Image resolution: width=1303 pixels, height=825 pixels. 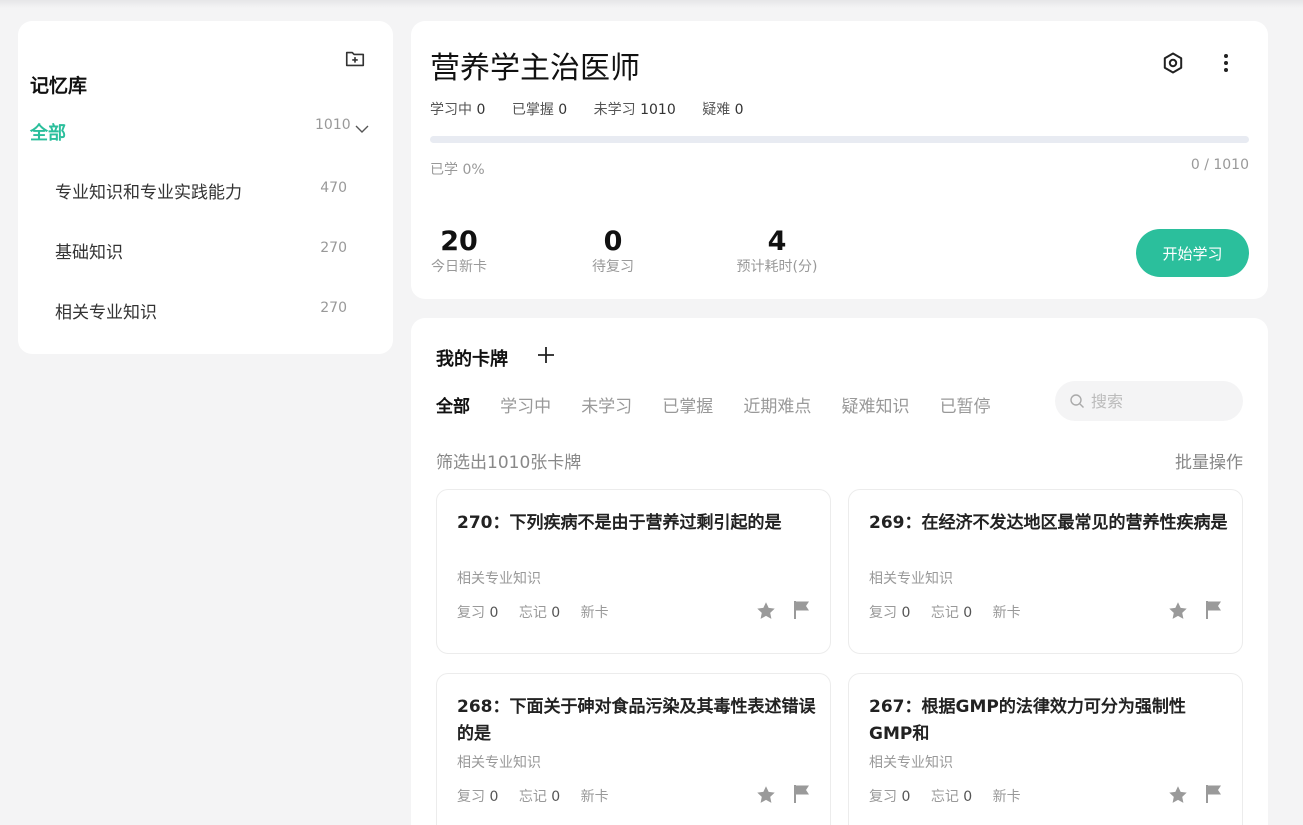 I want to click on sidebar-item-label: 相关专业知识, so click(x=106, y=313).